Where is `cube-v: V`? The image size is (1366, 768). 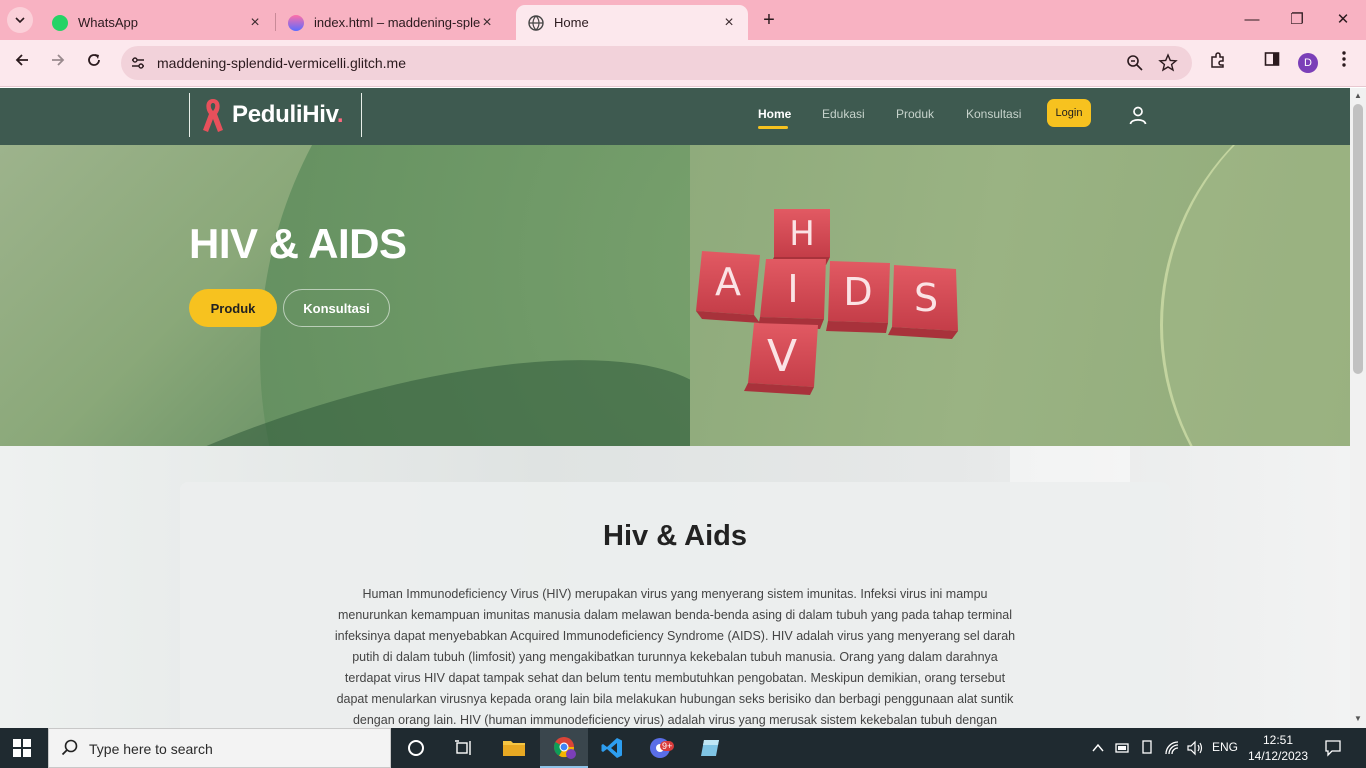
cube-v: V is located at coordinates (781, 359).